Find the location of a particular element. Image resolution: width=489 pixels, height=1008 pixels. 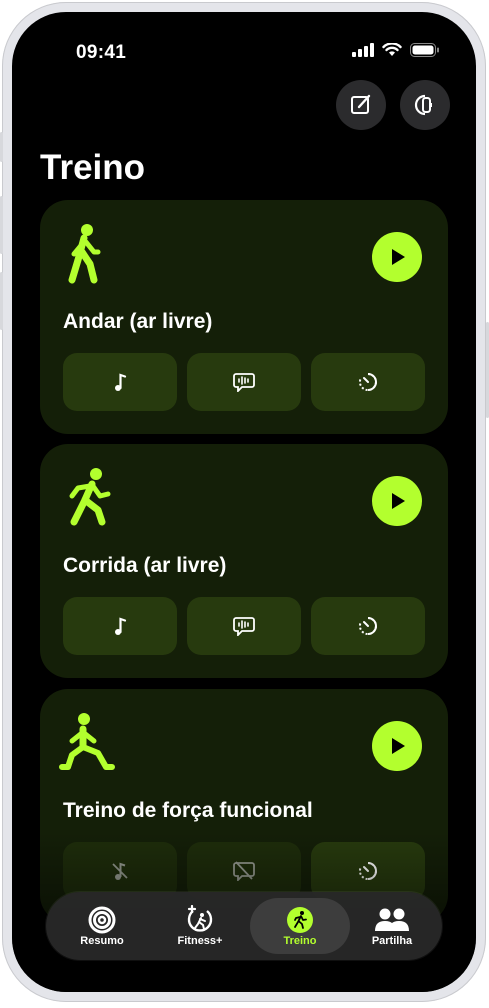

volume-down-button is located at coordinates (1, 301).